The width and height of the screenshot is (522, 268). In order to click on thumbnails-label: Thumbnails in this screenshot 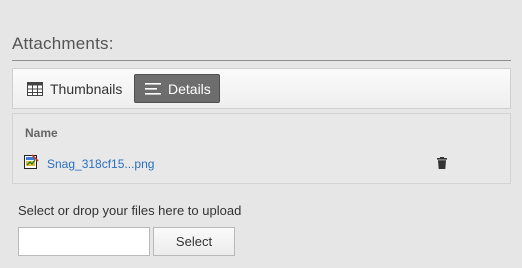, I will do `click(86, 88)`.